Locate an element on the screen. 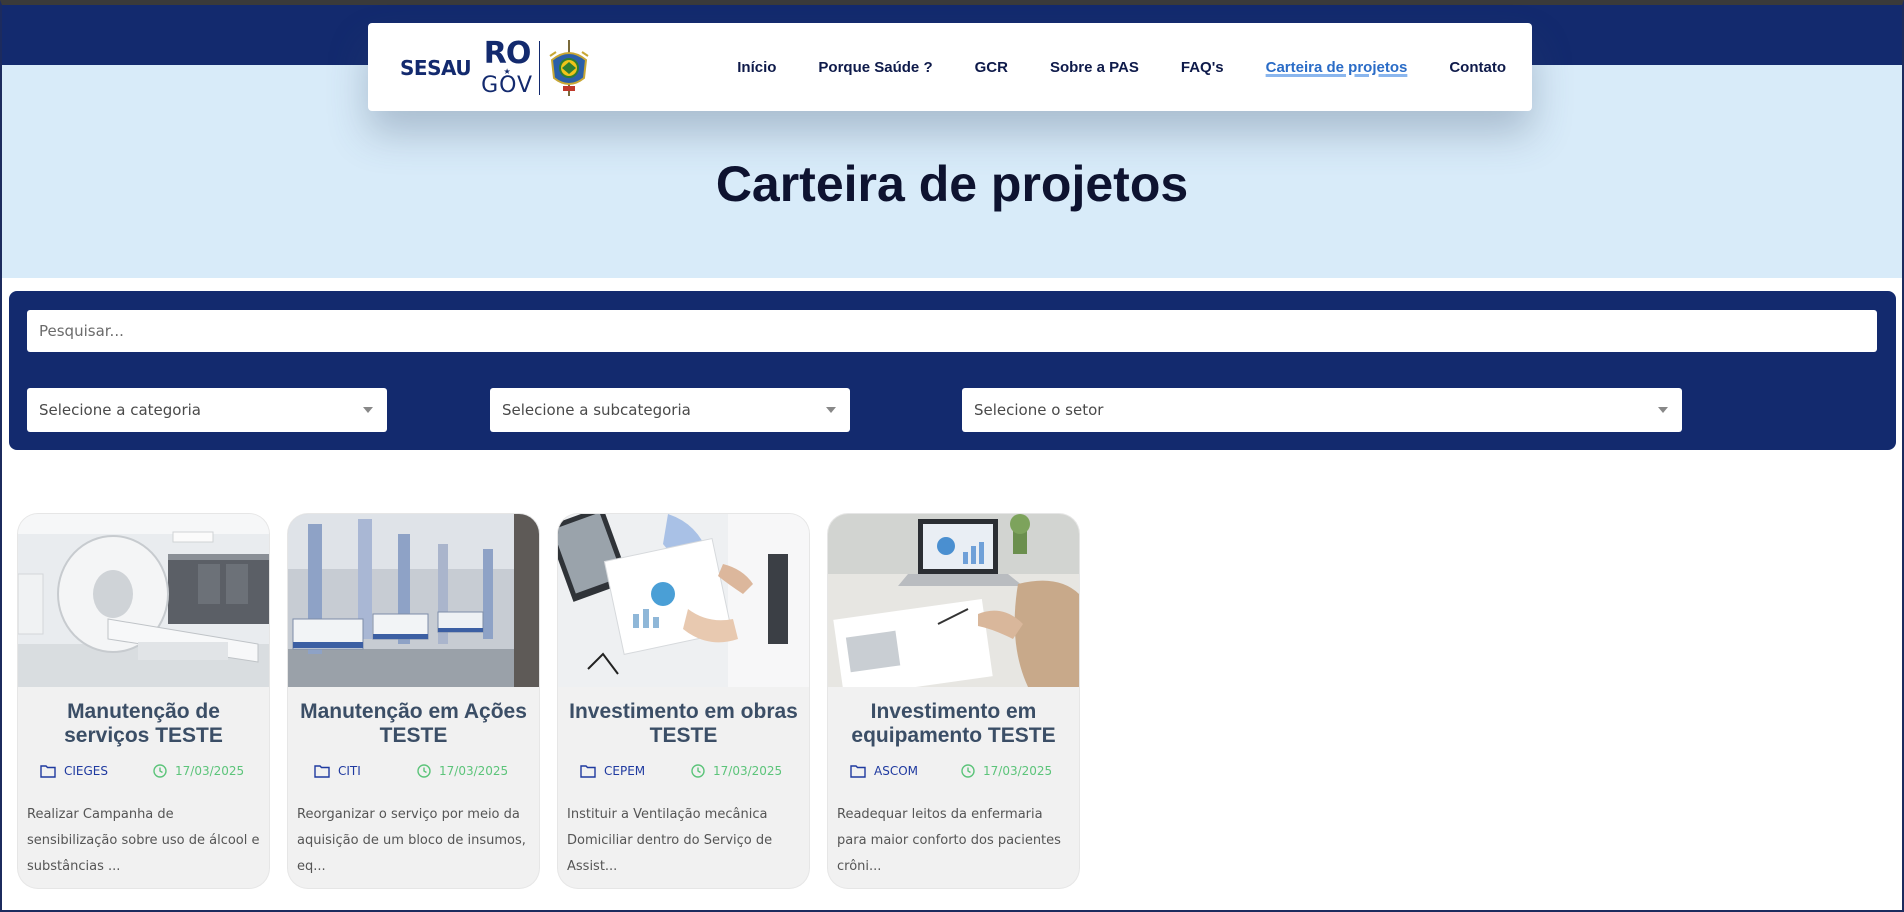 The image size is (1904, 912). ct-scanner-room-image is located at coordinates (143, 600).